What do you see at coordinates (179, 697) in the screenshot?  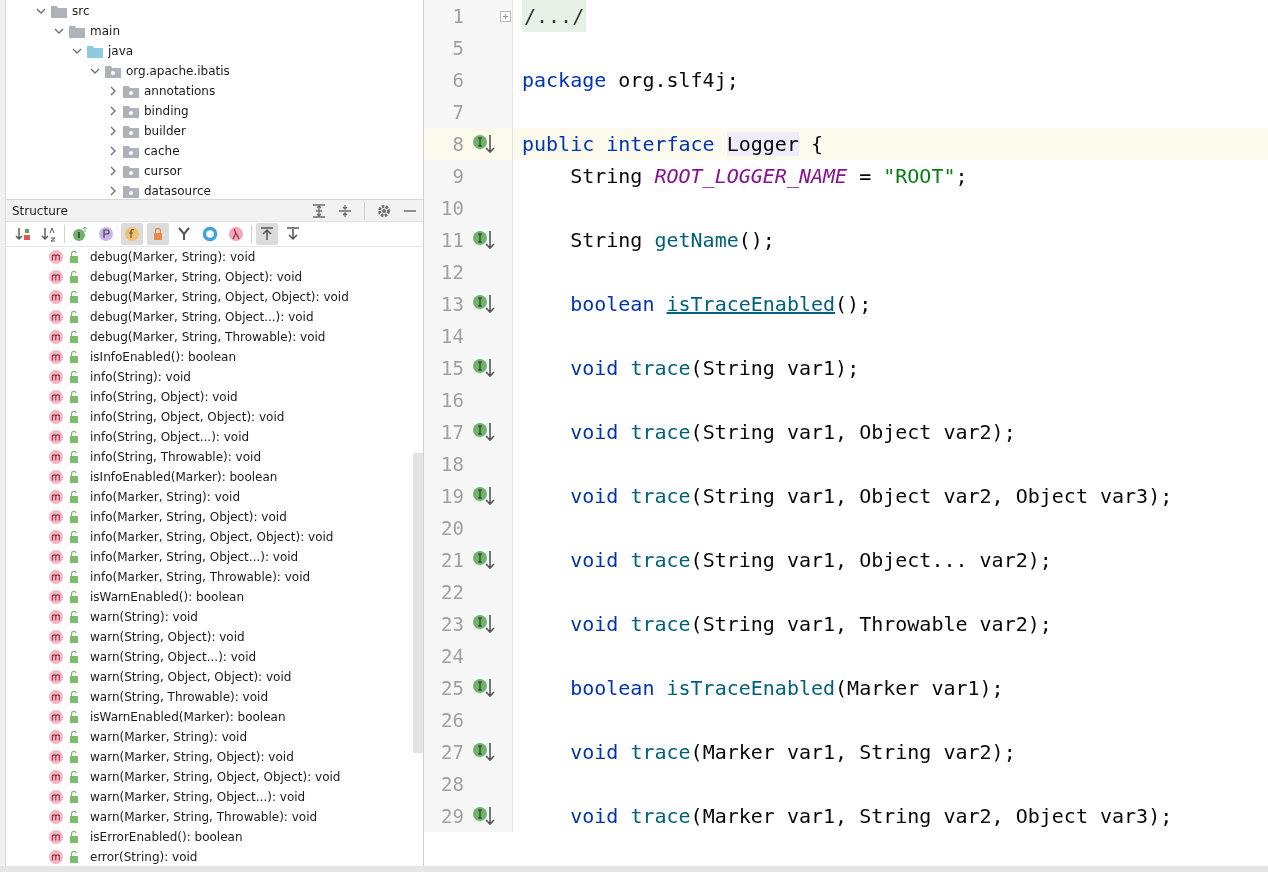 I see `structure-item: warn(String, Throwable): void` at bounding box center [179, 697].